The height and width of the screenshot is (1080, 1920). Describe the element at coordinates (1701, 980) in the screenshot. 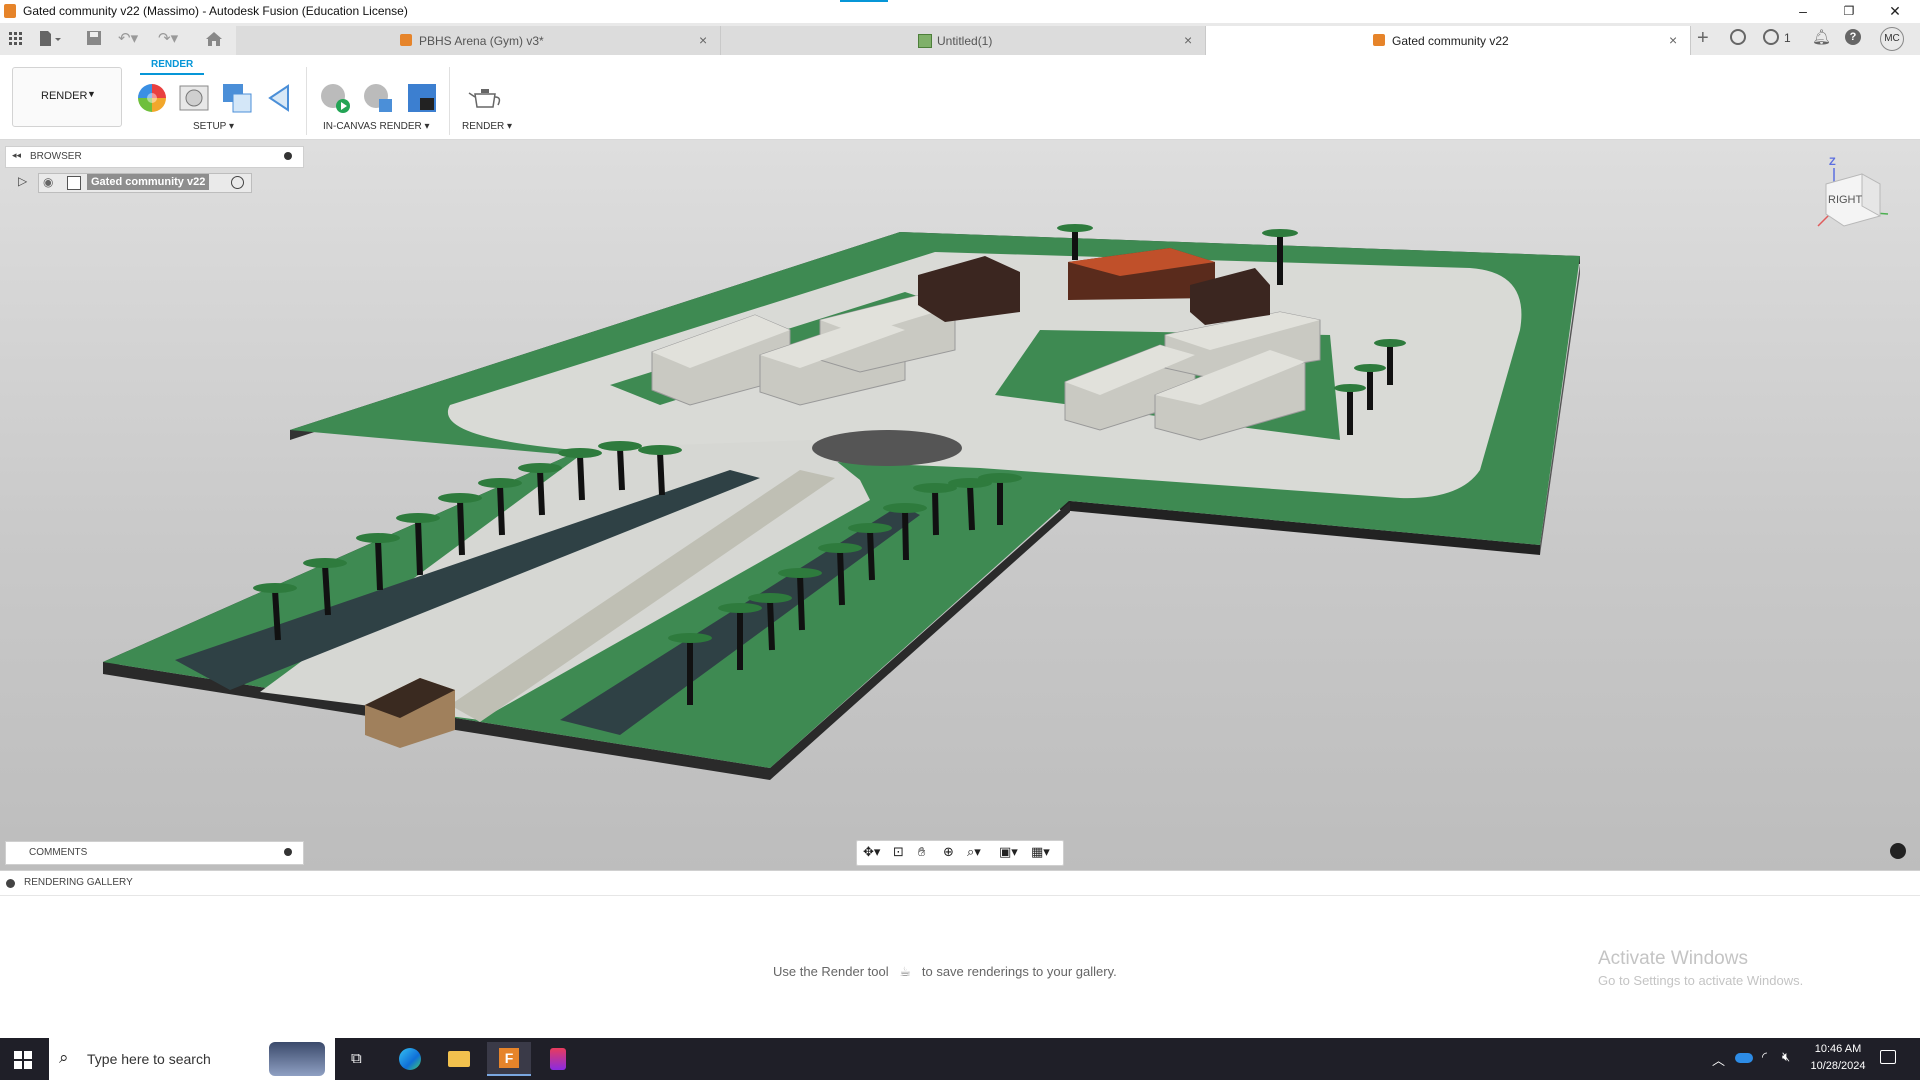

I see `activate-windows-subtitle: Go to Settings to activate Windows.` at that location.